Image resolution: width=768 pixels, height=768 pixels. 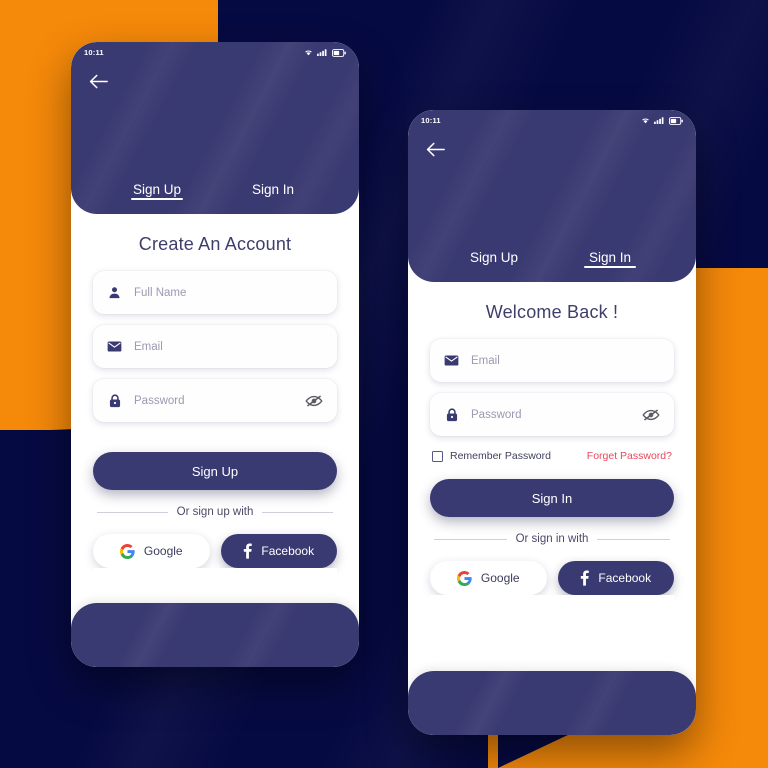 I want to click on google-sign-up-button: Google, so click(x=151, y=551).